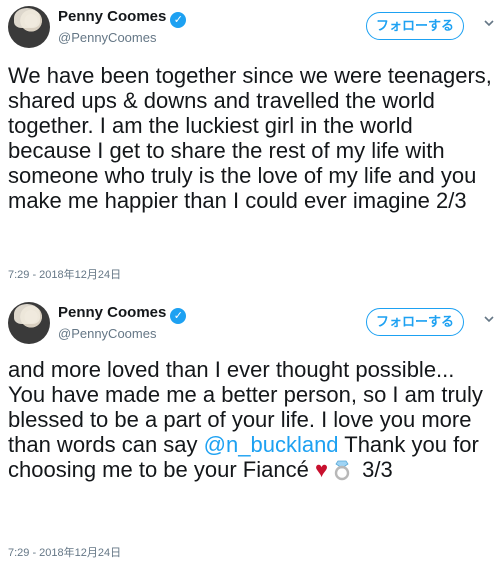 This screenshot has width=500, height=561. I want to click on heart-emoji: ♥, so click(321, 469).